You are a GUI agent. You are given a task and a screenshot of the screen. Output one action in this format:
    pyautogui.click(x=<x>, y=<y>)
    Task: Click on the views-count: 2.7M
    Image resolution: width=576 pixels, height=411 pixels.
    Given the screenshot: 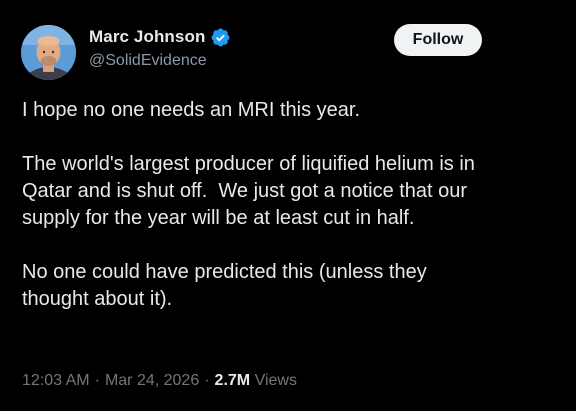 What is the action you would take?
    pyautogui.click(x=232, y=380)
    